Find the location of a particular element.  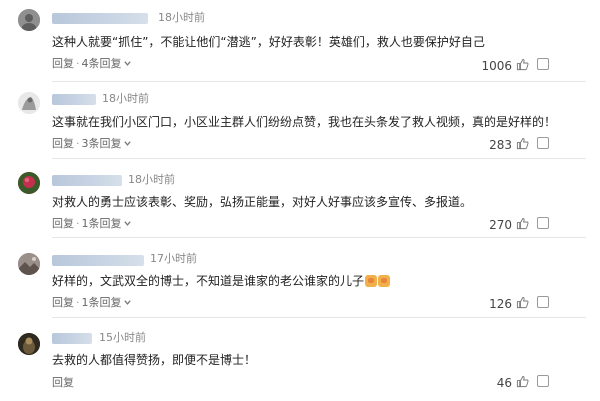

reply-row: 回复 is located at coordinates (63, 383).